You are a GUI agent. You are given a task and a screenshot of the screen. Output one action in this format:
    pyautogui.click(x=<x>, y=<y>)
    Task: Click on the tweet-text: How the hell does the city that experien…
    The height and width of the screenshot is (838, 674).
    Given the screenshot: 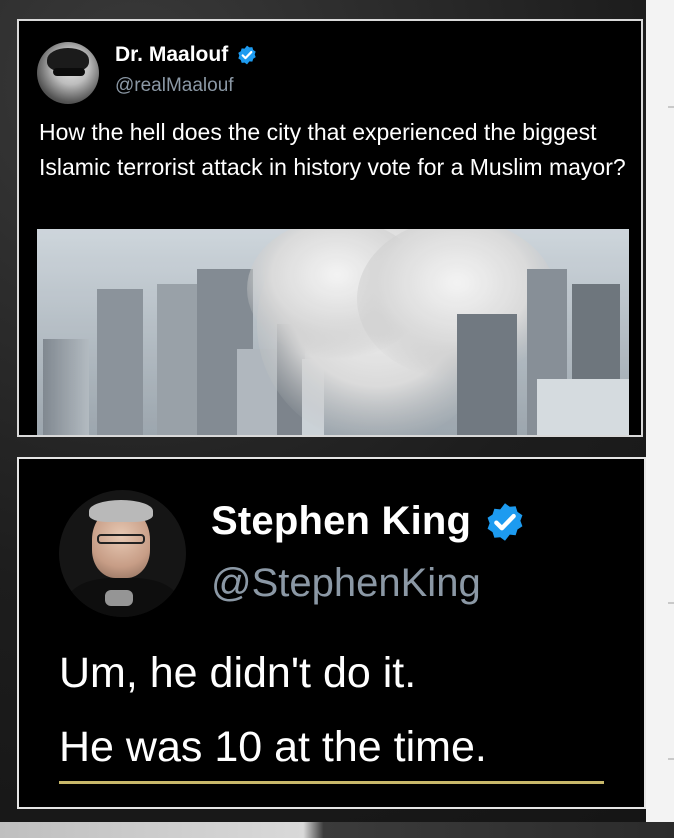 What is the action you would take?
    pyautogui.click(x=332, y=149)
    